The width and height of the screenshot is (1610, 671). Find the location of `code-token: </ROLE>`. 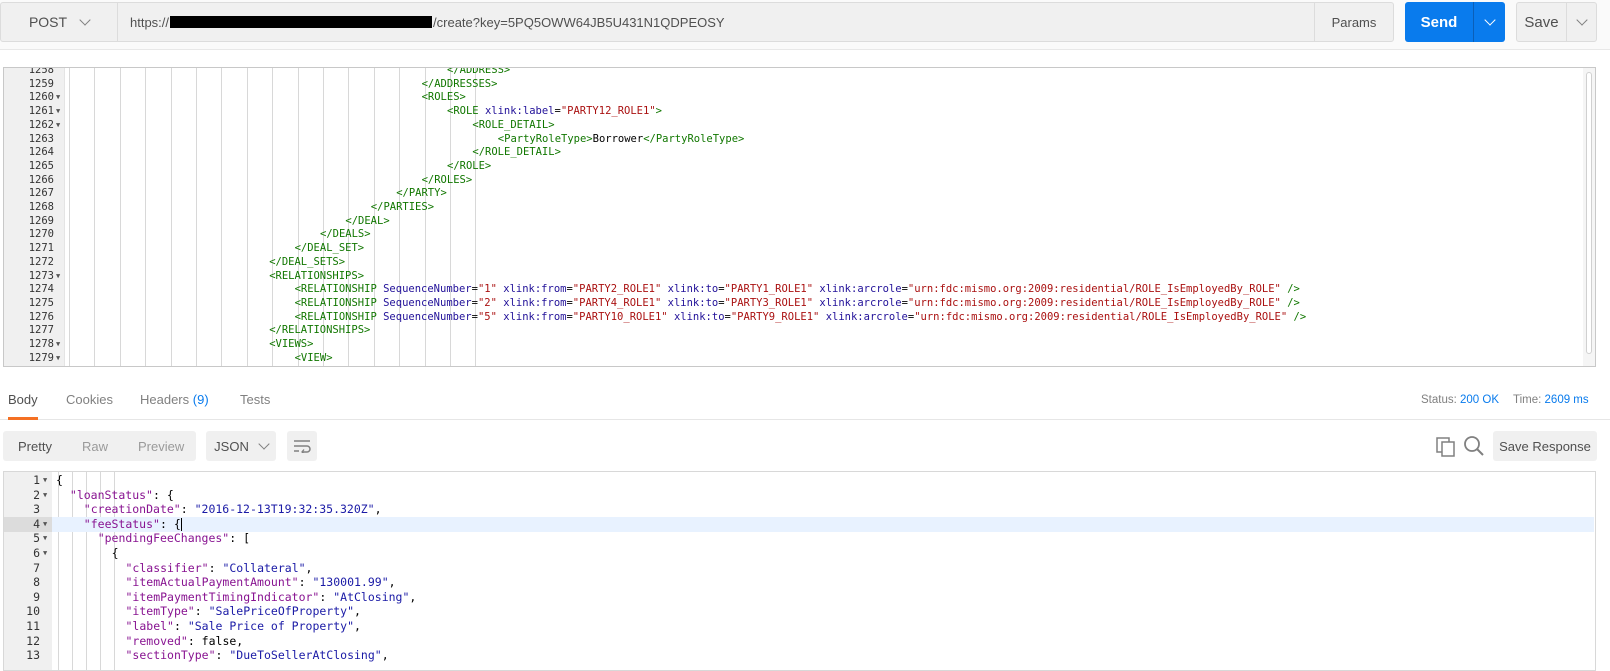

code-token: </ROLE> is located at coordinates (469, 165).